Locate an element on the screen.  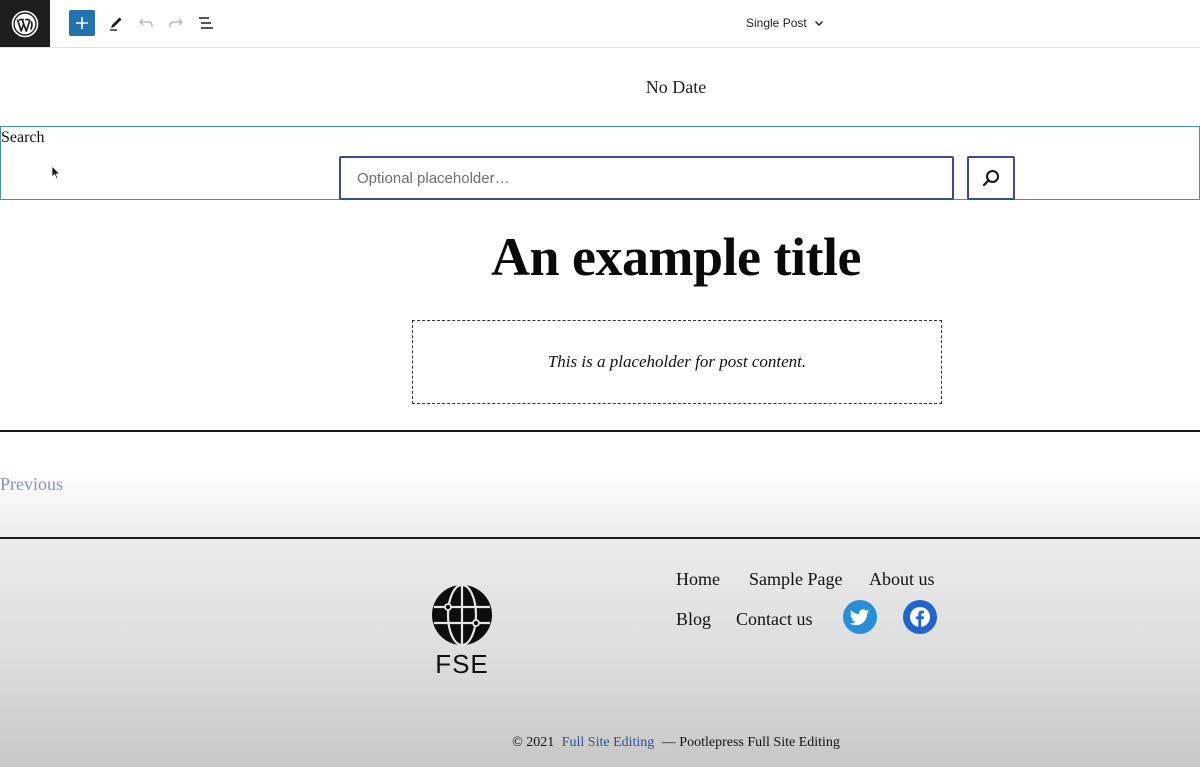
twitter-icon is located at coordinates (859, 617).